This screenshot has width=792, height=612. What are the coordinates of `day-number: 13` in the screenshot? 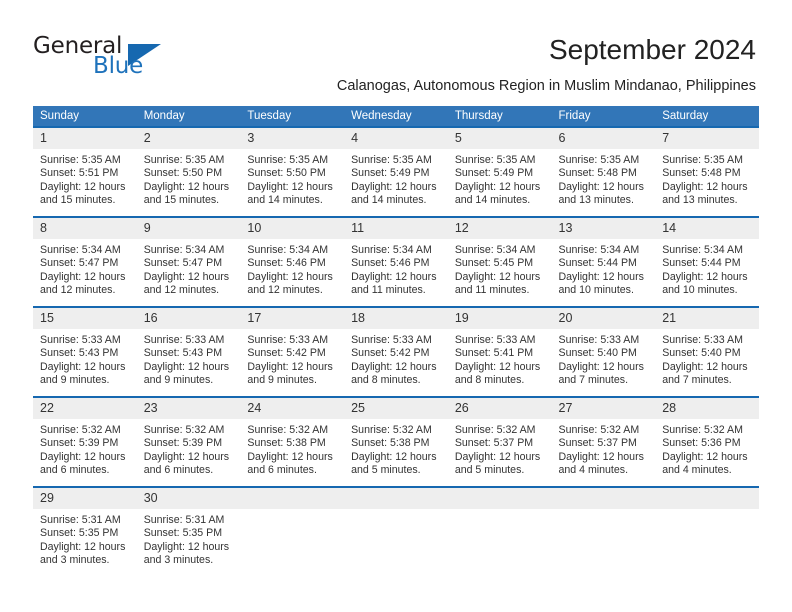 It's located at (603, 228).